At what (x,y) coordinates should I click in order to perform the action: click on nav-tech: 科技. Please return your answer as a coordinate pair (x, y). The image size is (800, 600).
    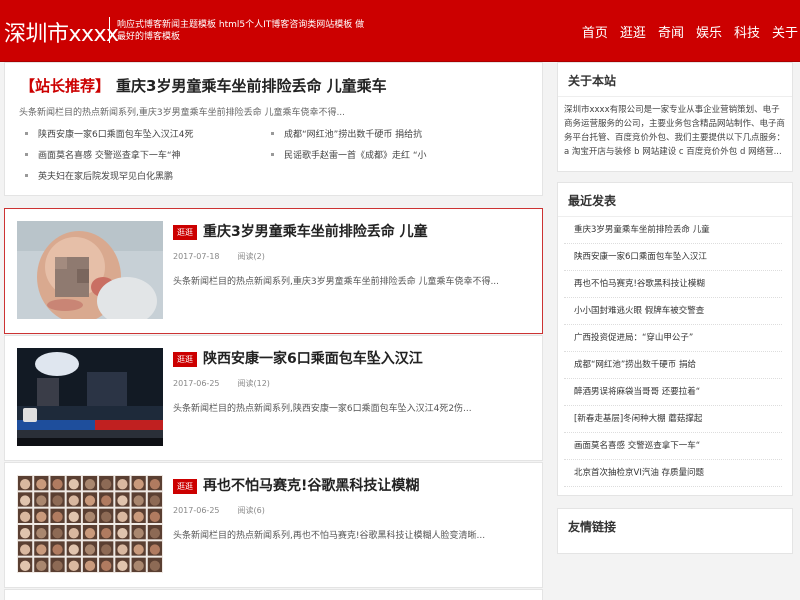
    Looking at the image, I should click on (747, 31).